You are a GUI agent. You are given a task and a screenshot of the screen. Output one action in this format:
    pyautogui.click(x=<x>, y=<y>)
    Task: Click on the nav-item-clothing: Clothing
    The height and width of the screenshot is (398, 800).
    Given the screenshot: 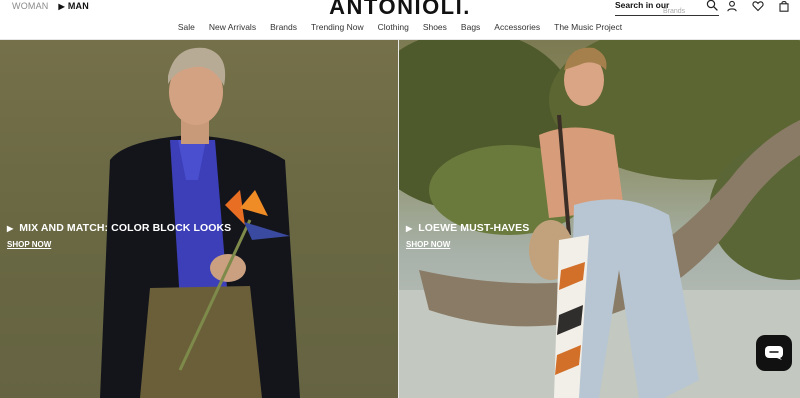 What is the action you would take?
    pyautogui.click(x=393, y=27)
    